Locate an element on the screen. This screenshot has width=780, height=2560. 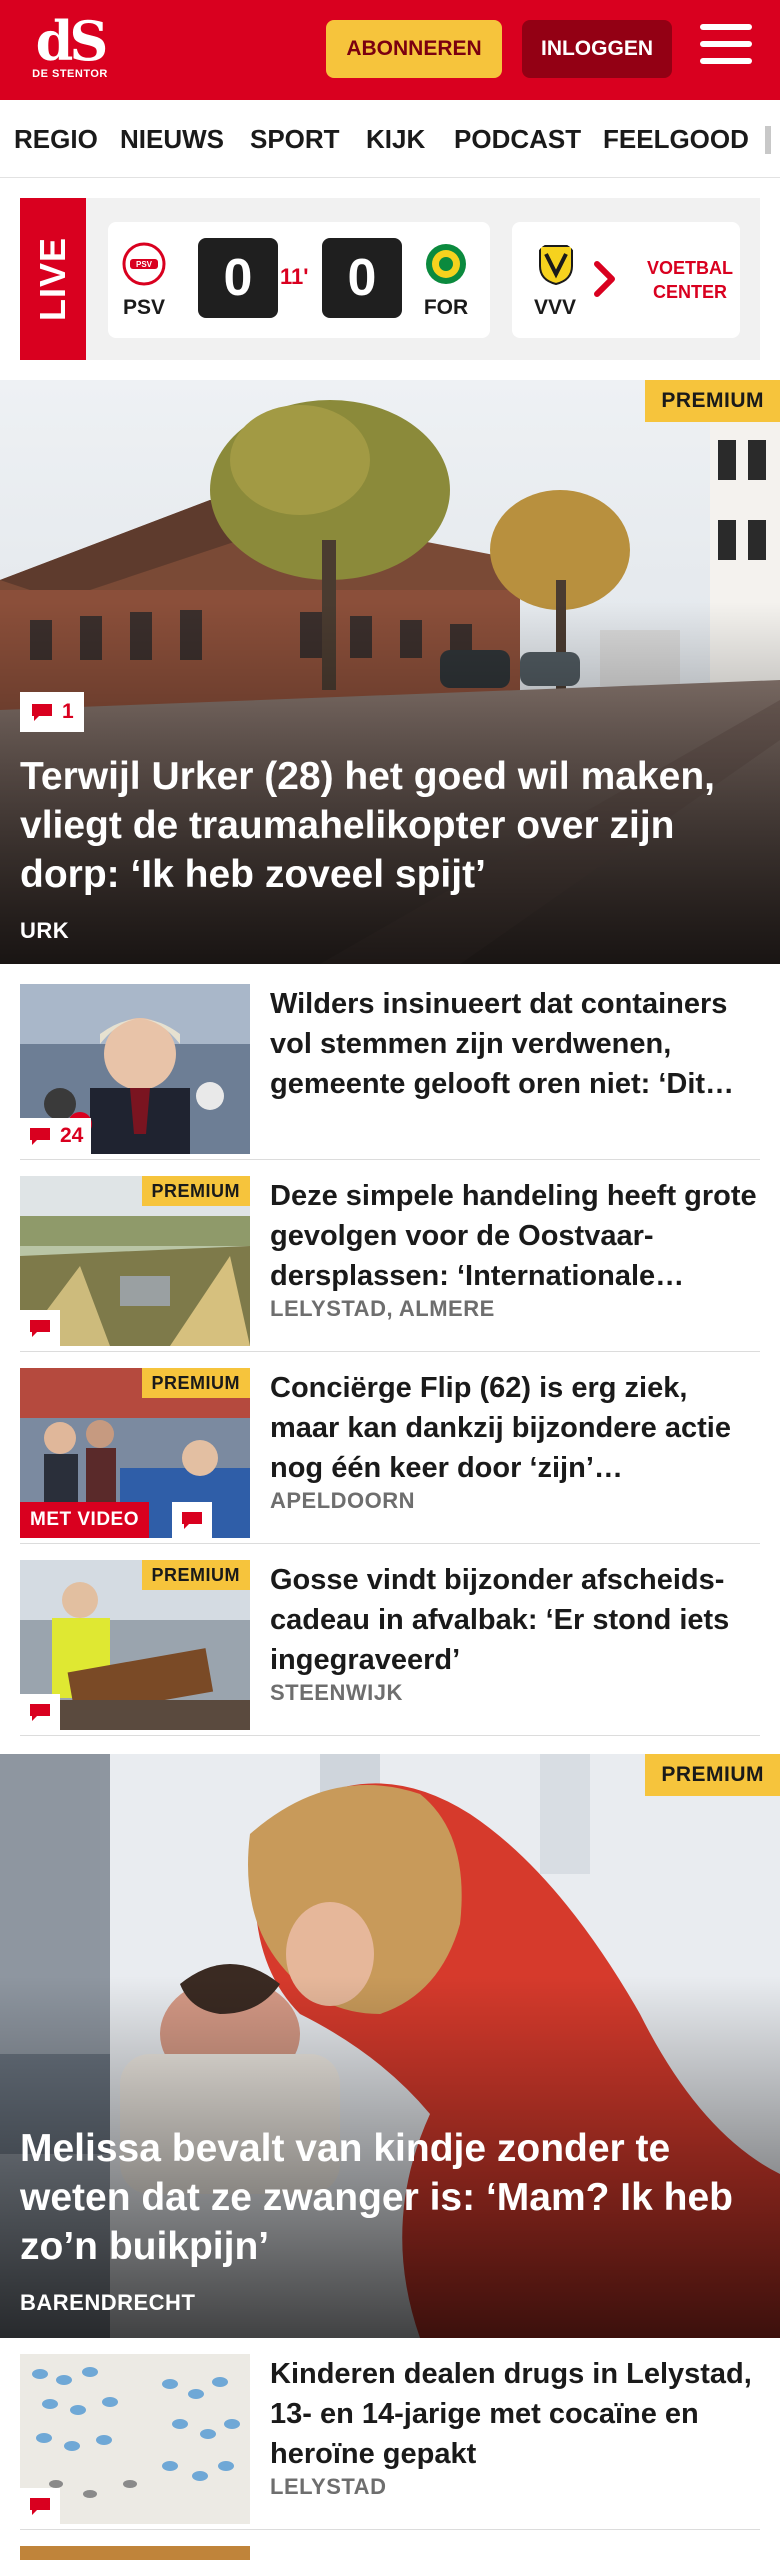
nav-item-feelgood: FEELGOOD is located at coordinates (676, 139).